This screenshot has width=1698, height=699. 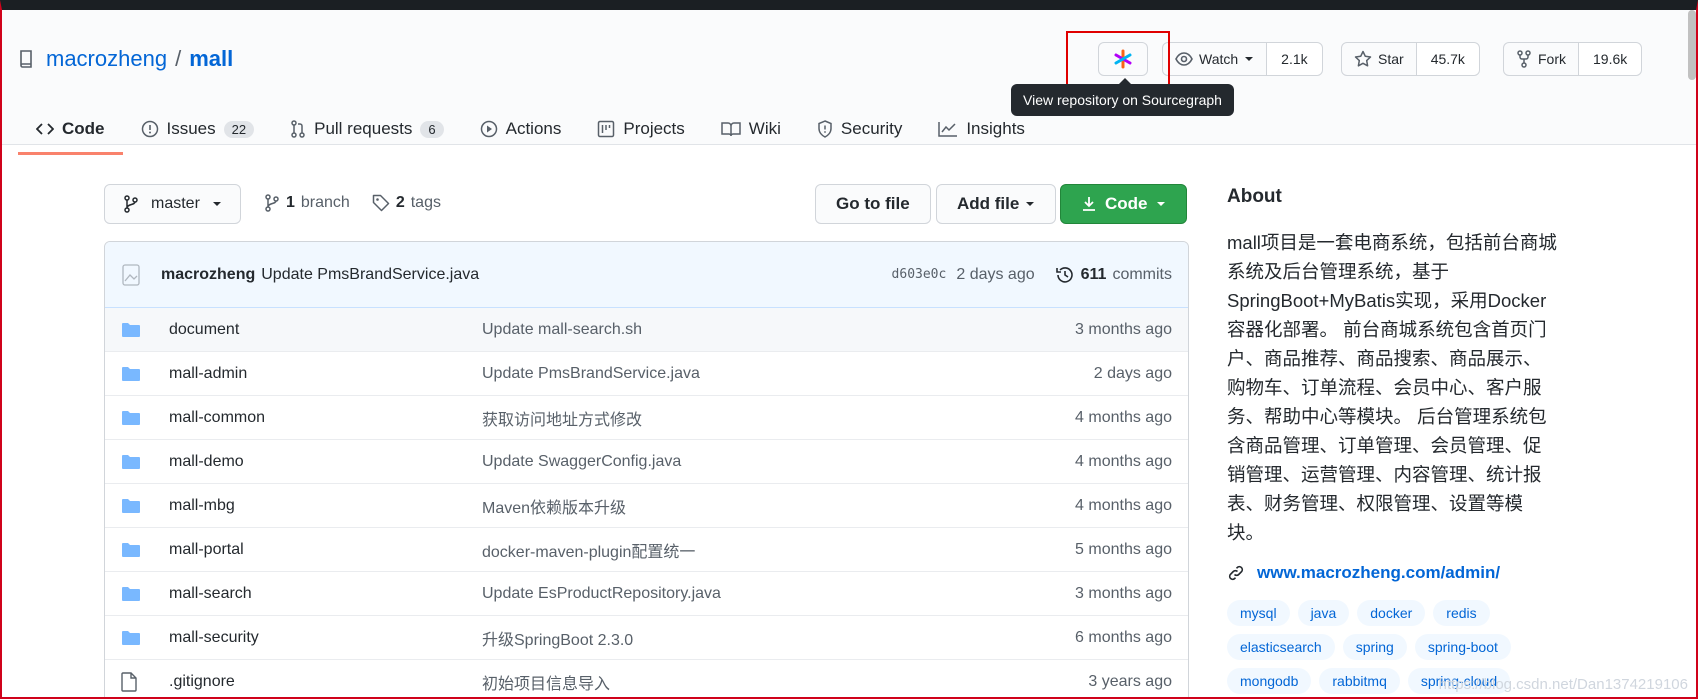 I want to click on fork-button: Fork 19.6k, so click(x=1573, y=59).